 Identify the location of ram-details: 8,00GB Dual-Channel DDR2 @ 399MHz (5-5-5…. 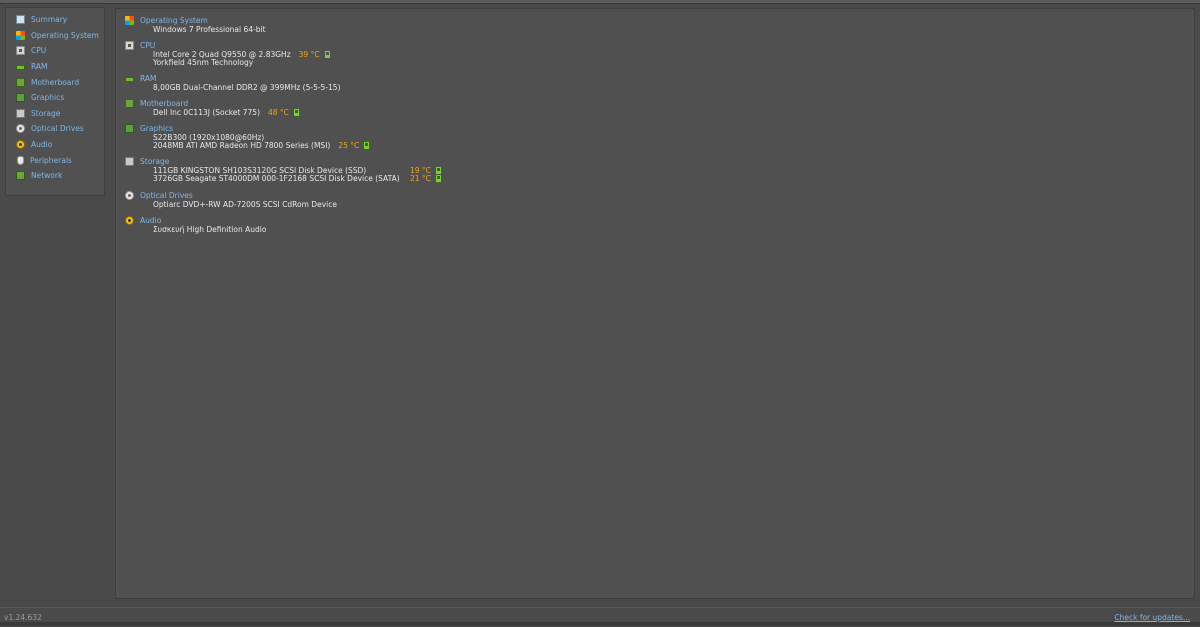
(247, 87).